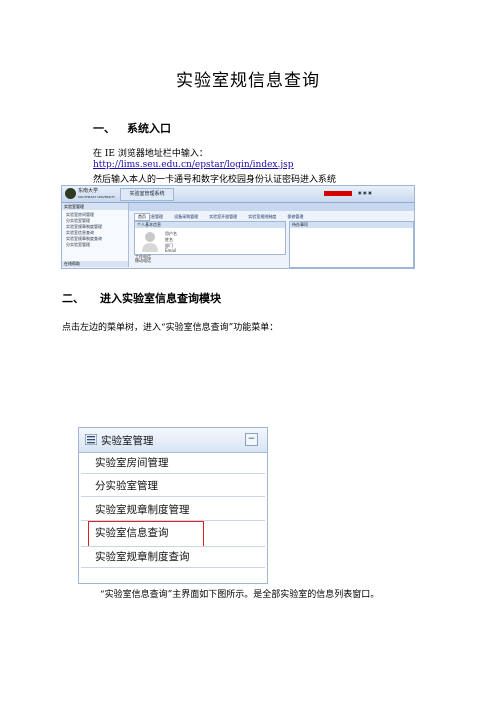 The image size is (496, 702). Describe the element at coordinates (223, 217) in the screenshot. I see `nav-item: 实验室开放管理` at that location.